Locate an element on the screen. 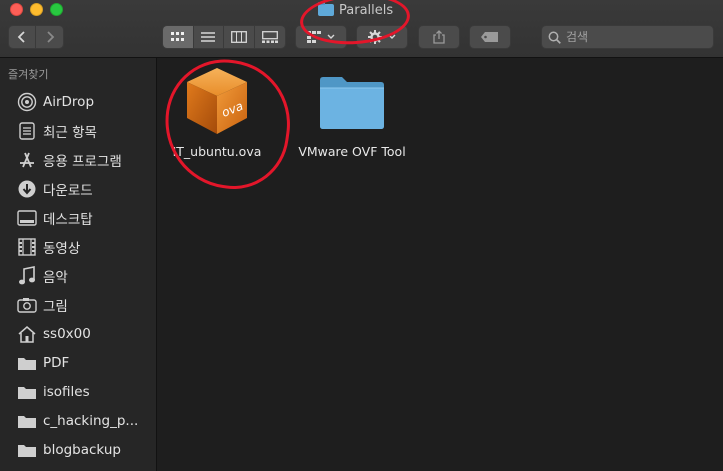 This screenshot has height=471, width=723. view-mode-control is located at coordinates (224, 37).